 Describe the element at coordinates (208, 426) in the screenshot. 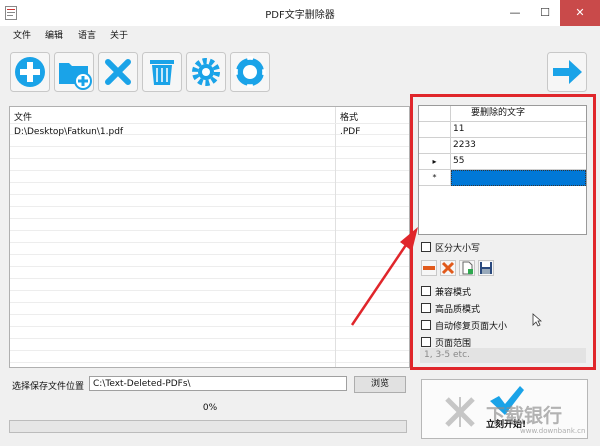

I see `progress-bar` at that location.